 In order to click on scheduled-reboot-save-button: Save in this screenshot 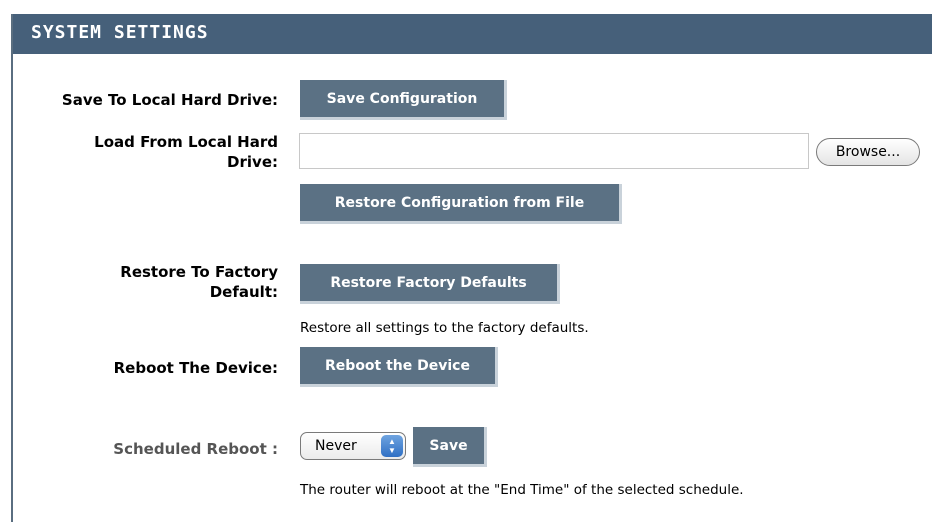, I will do `click(450, 447)`.